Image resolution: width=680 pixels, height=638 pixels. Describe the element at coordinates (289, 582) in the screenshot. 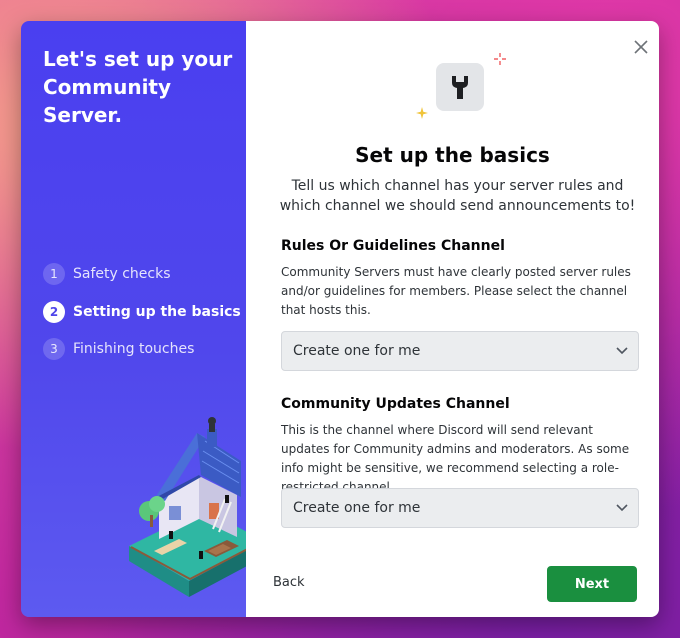

I see `back-button: Back` at that location.